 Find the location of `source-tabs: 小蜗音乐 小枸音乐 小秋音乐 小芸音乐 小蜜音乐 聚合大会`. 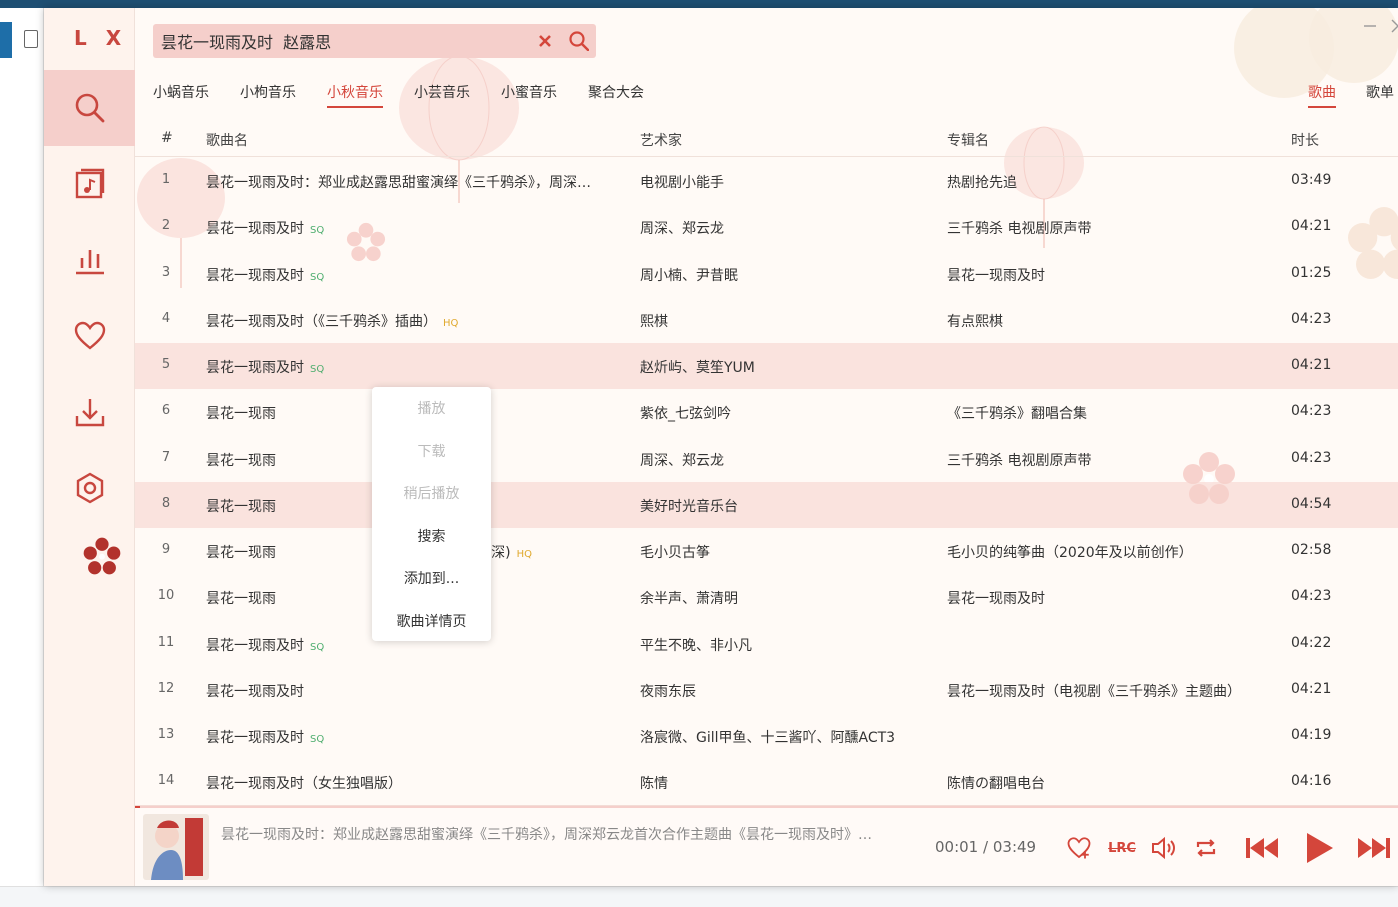

source-tabs: 小蜗音乐 小枸音乐 小秋音乐 小芸音乐 小蜜音乐 聚合大会 is located at coordinates (414, 95).